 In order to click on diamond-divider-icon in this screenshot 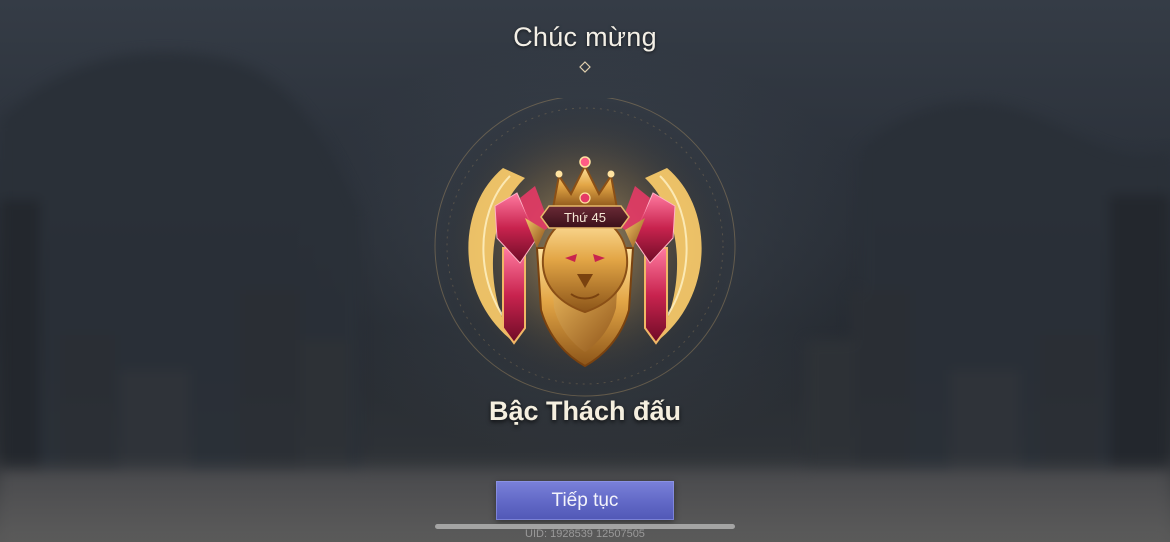, I will do `click(585, 67)`.